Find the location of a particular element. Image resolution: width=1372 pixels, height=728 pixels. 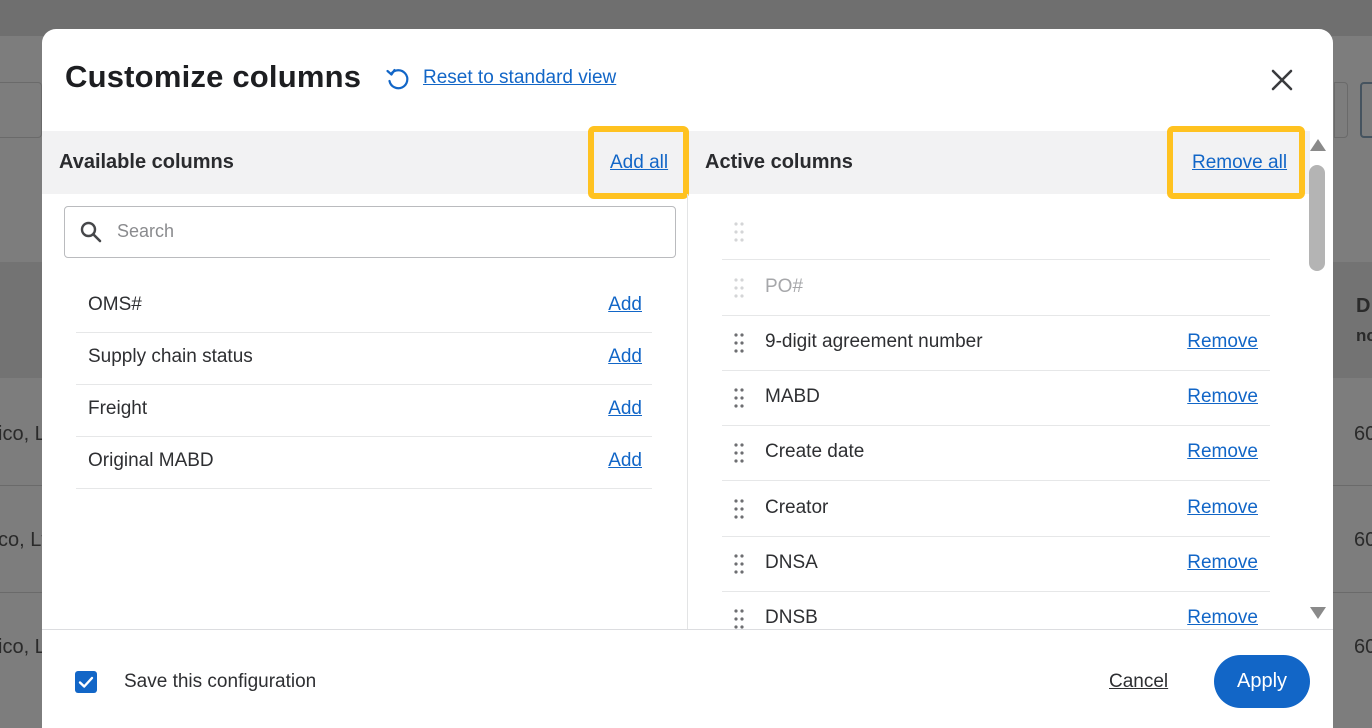

search-field is located at coordinates (370, 232).